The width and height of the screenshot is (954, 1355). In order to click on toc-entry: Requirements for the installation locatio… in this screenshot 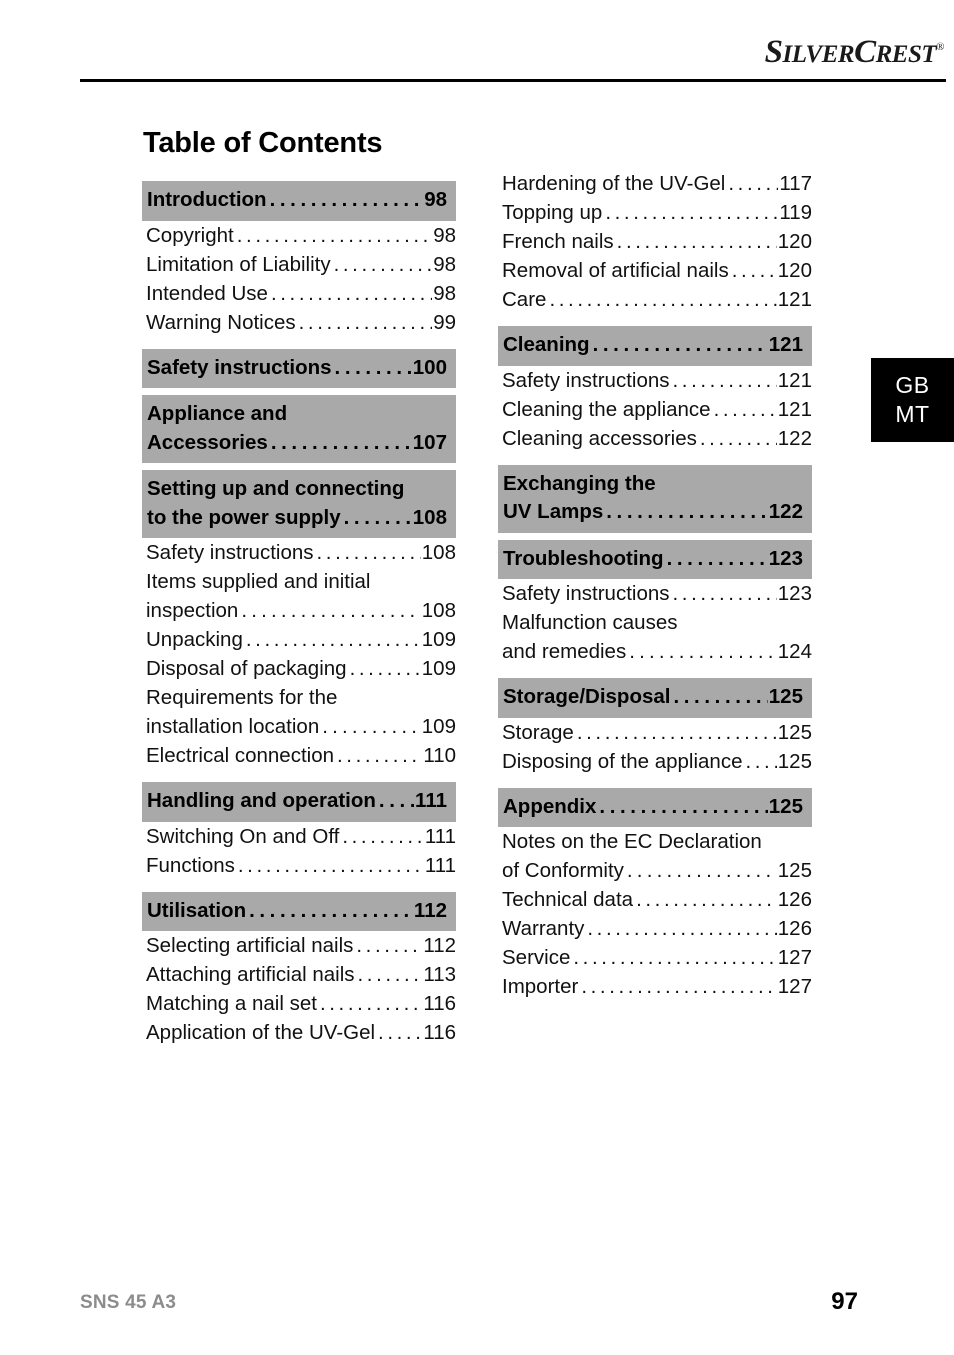, I will do `click(299, 716)`.